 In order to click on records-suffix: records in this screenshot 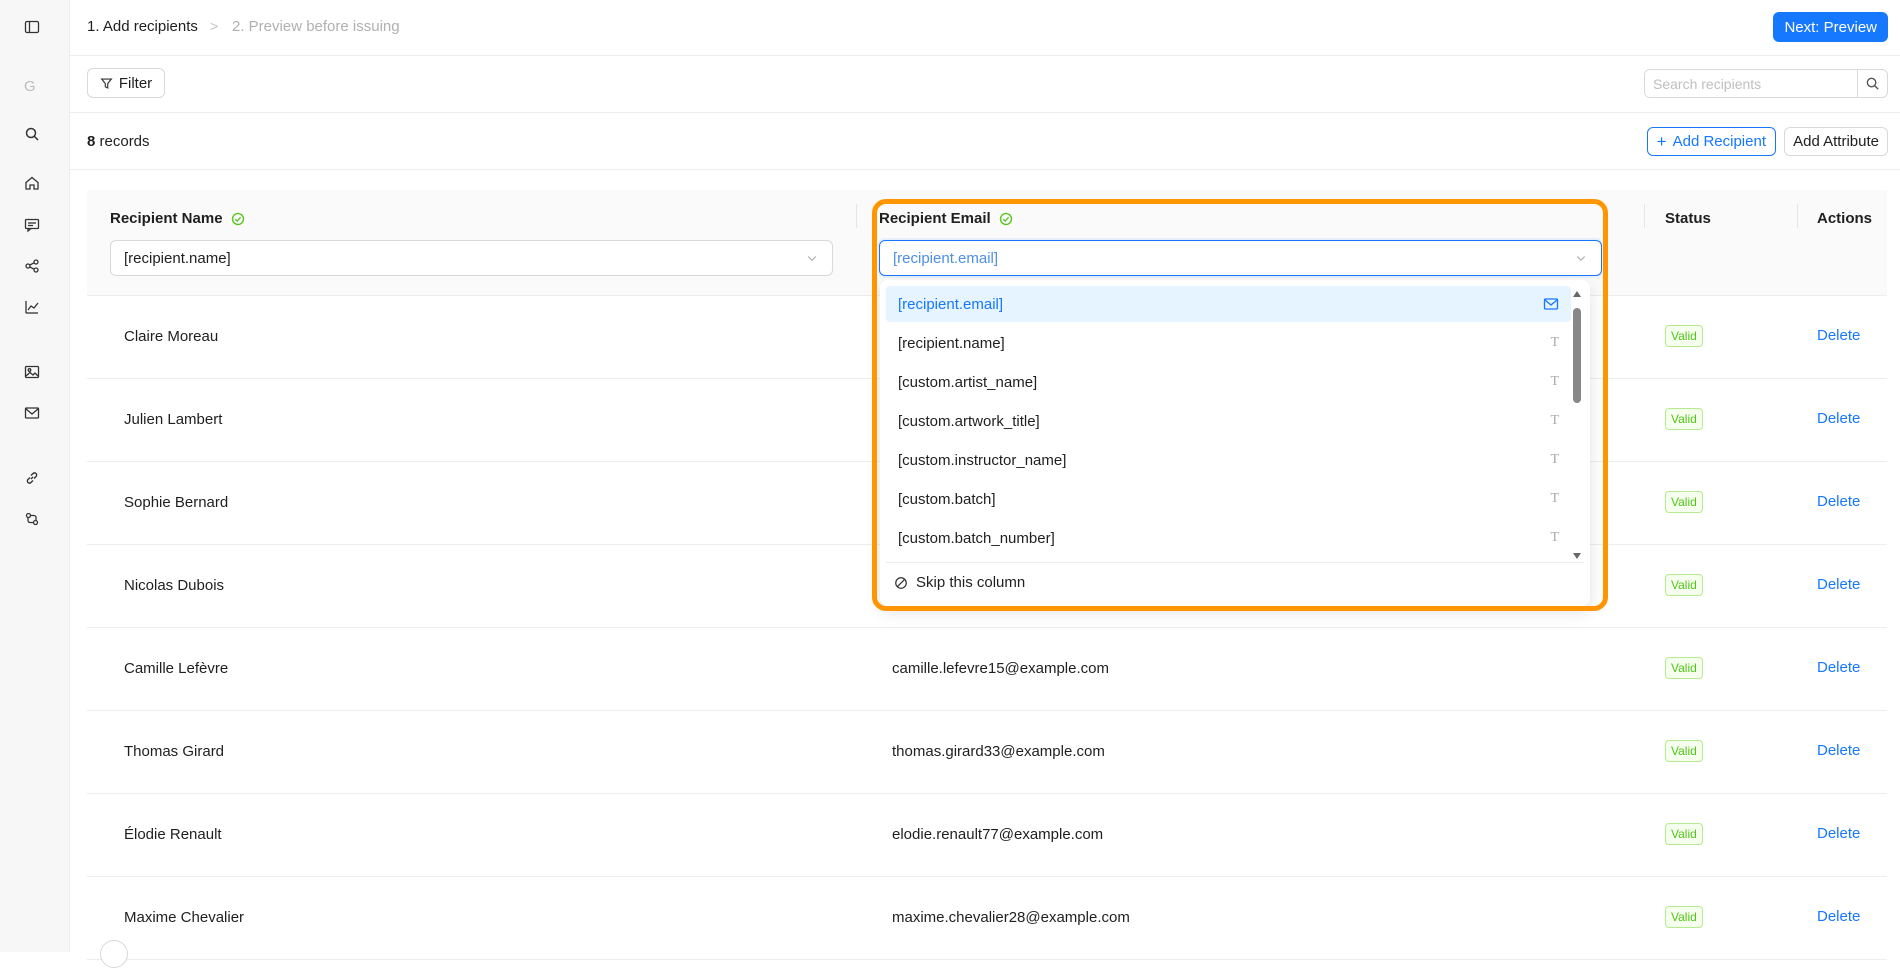, I will do `click(122, 141)`.